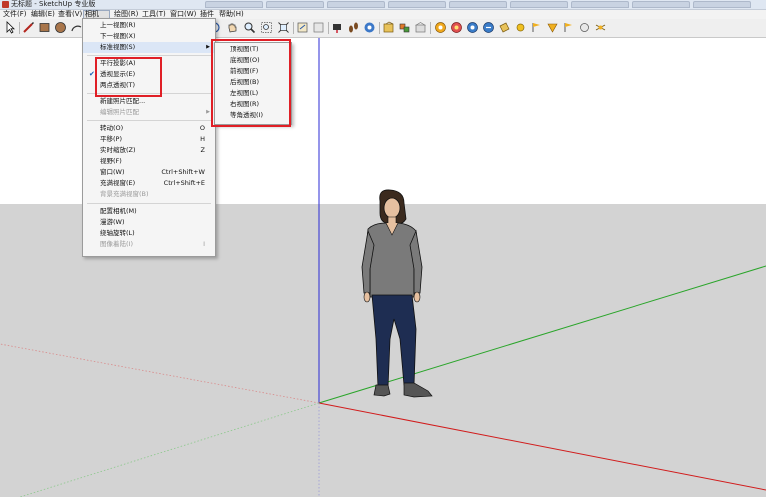 Image resolution: width=766 pixels, height=497 pixels. What do you see at coordinates (337, 27) in the screenshot?
I see `position-camera-icon` at bounding box center [337, 27].